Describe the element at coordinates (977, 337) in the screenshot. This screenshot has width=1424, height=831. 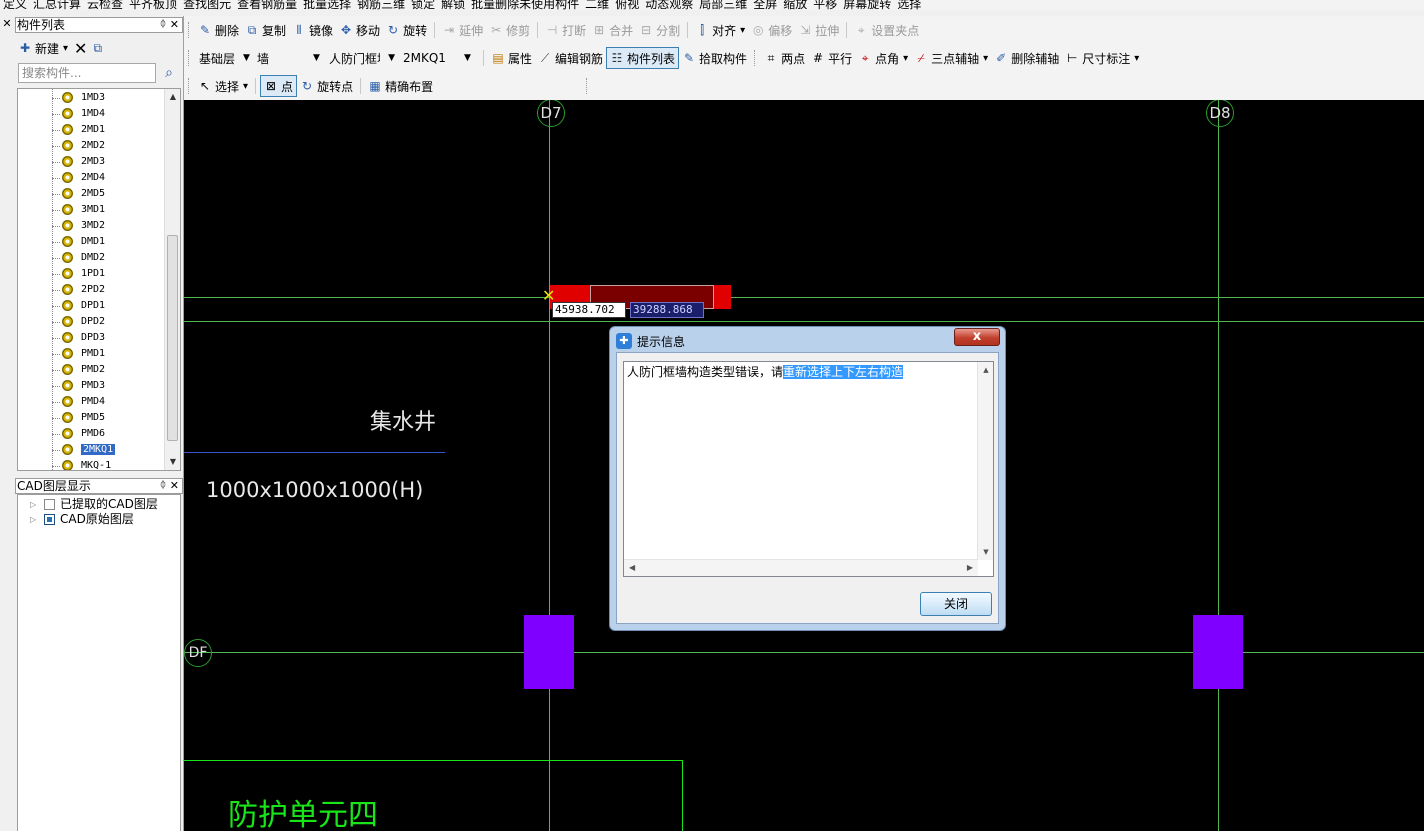
I see `dialog-close-x-button: x` at that location.